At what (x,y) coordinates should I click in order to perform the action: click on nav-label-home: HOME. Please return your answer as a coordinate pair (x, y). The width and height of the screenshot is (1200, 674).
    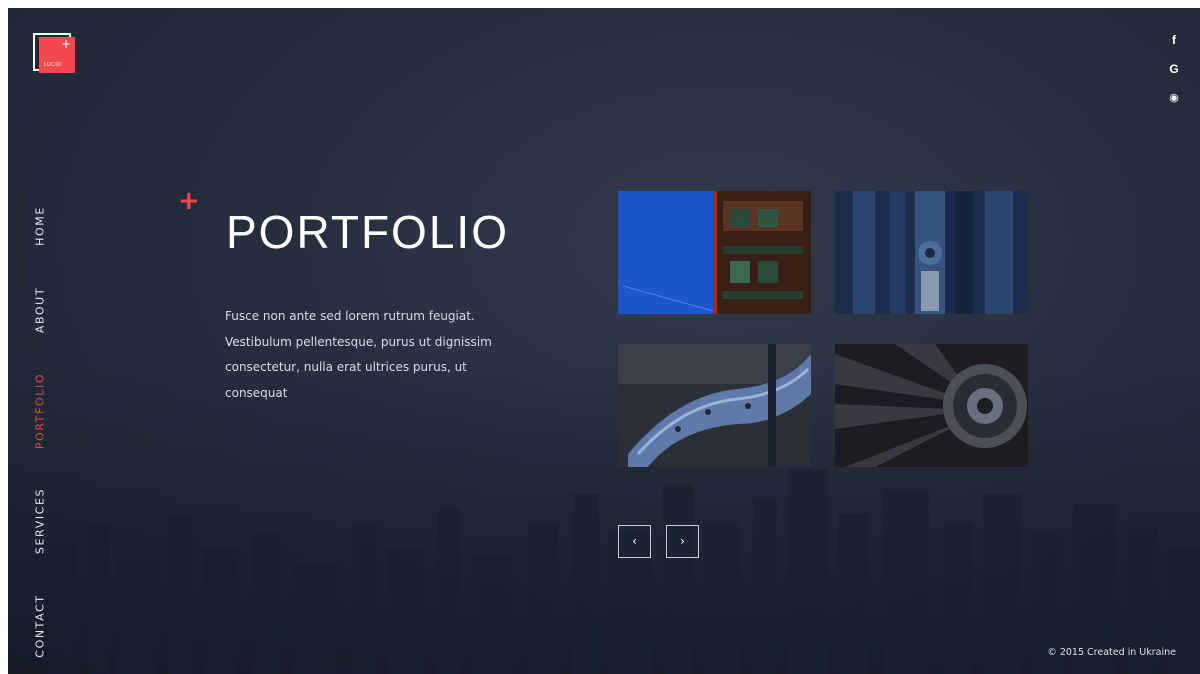
    Looking at the image, I should click on (40, 226).